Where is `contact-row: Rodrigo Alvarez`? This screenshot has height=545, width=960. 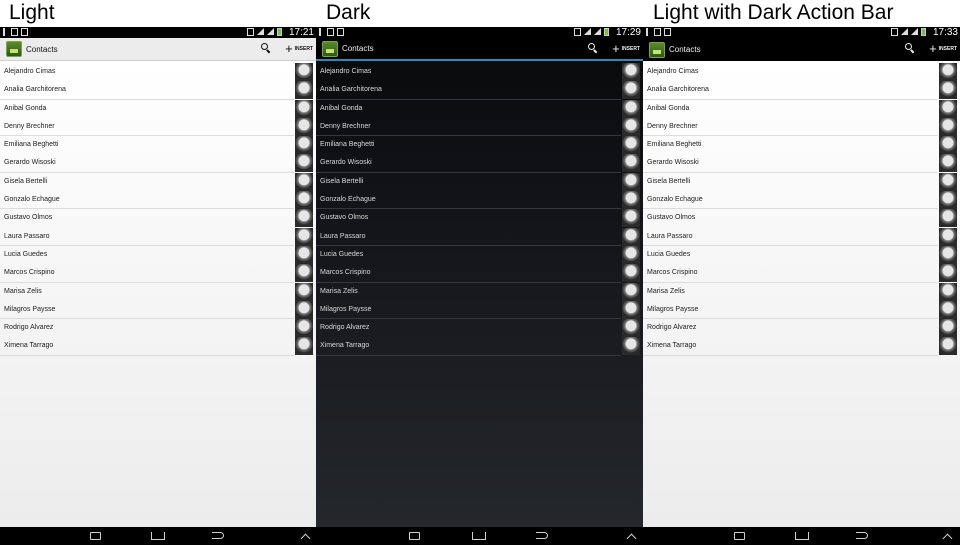
contact-row: Rodrigo Alvarez is located at coordinates (479, 328).